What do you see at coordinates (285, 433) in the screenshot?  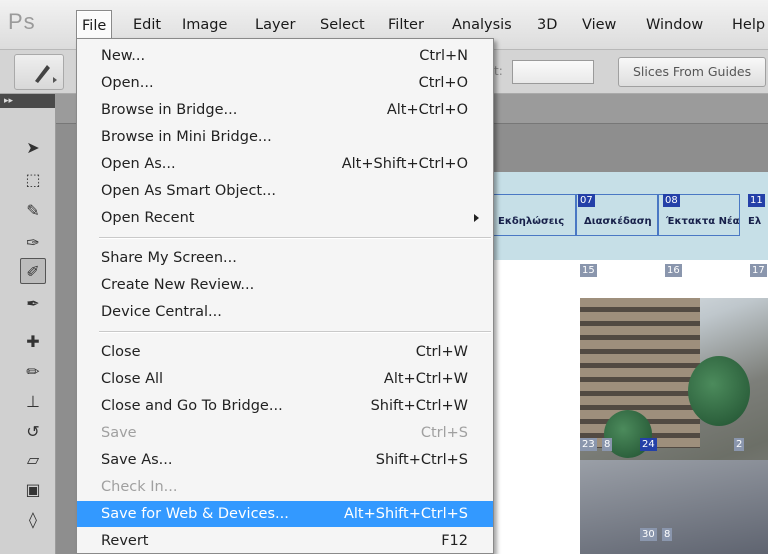 I see `menu-item-save: Save Ctrl+S` at bounding box center [285, 433].